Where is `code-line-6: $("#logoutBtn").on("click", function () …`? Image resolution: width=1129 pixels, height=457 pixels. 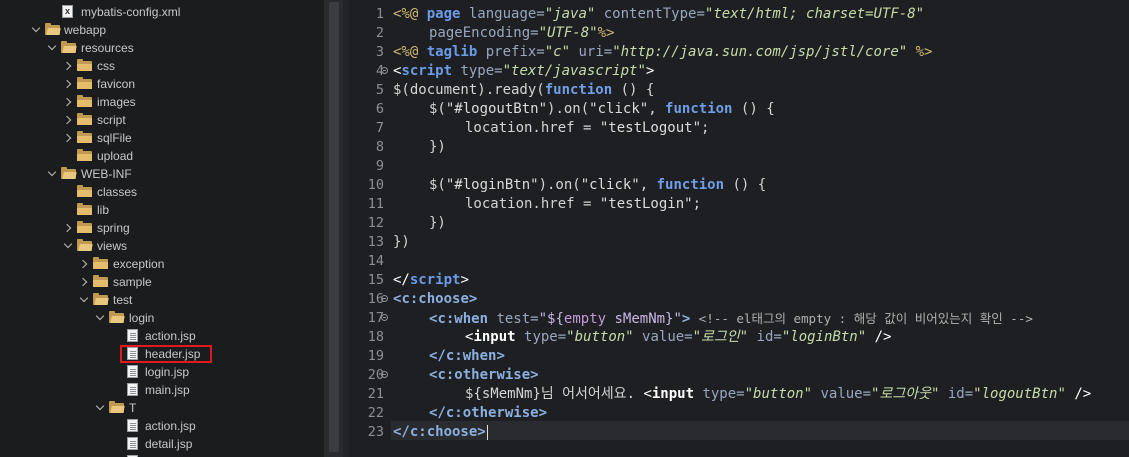 code-line-6: $("#logoutBtn").on("click", function () … is located at coordinates (602, 109).